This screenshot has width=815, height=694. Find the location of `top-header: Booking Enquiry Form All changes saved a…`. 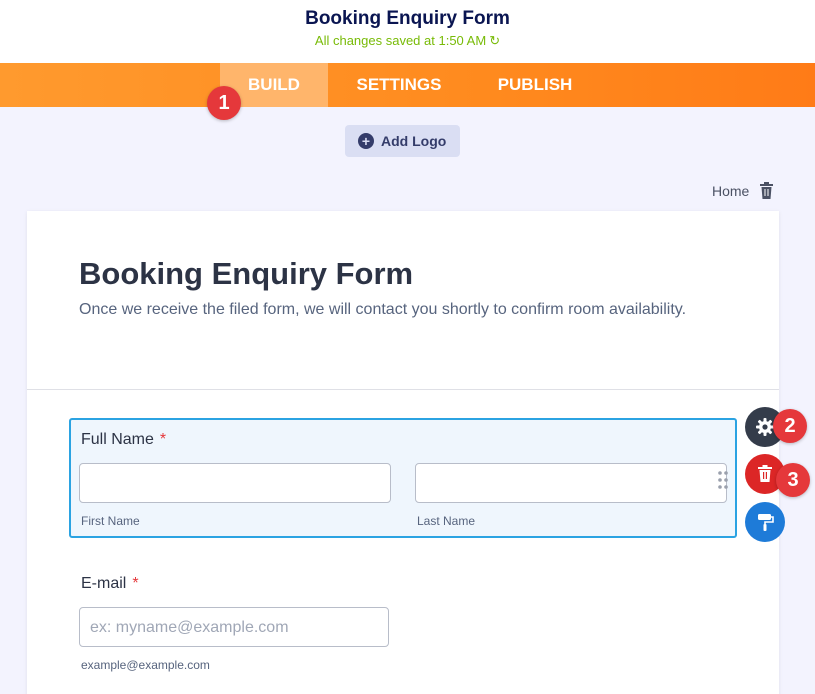

top-header: Booking Enquiry Form All changes saved a… is located at coordinates (407, 31).